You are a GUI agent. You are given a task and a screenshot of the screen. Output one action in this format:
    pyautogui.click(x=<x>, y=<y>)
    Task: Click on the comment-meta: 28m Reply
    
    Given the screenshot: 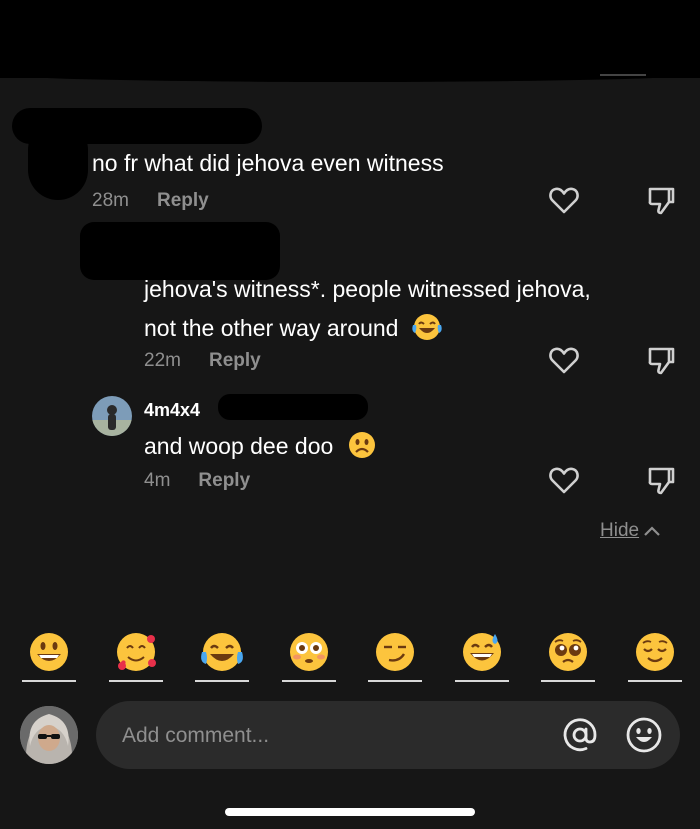 What is the action you would take?
    pyautogui.click(x=150, y=201)
    